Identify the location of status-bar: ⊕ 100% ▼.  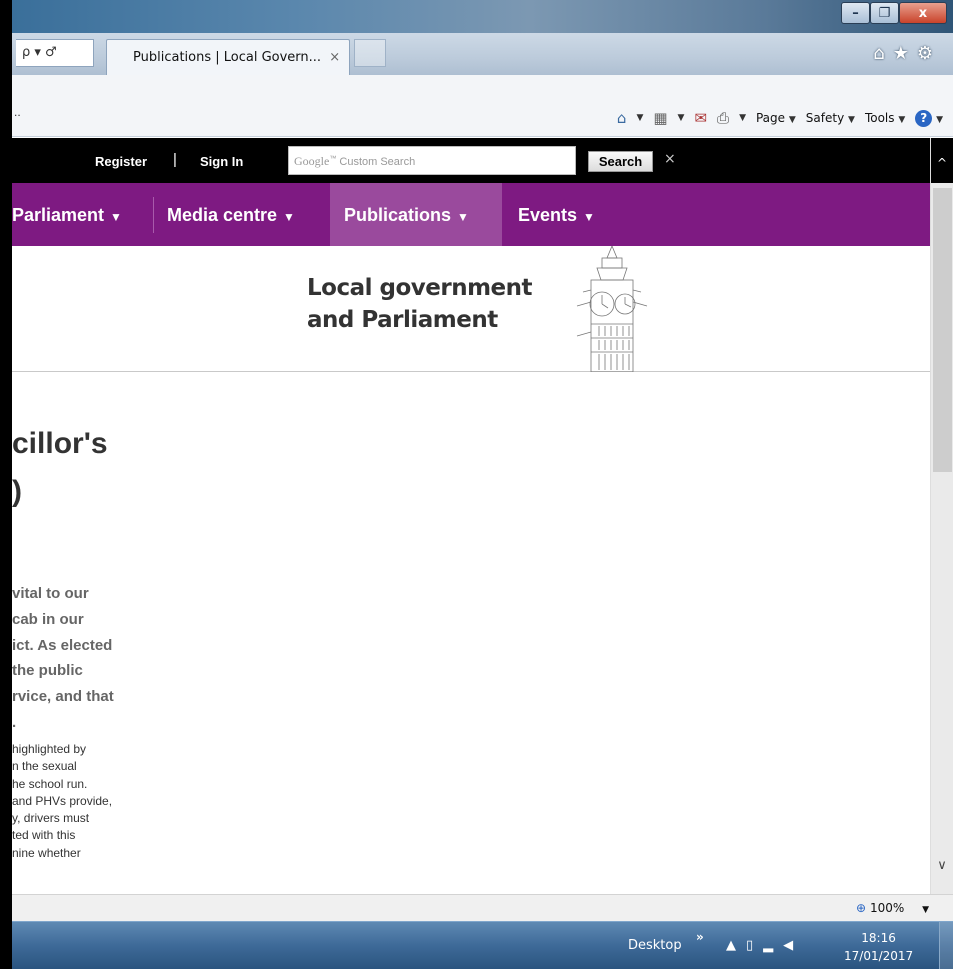
(482, 907).